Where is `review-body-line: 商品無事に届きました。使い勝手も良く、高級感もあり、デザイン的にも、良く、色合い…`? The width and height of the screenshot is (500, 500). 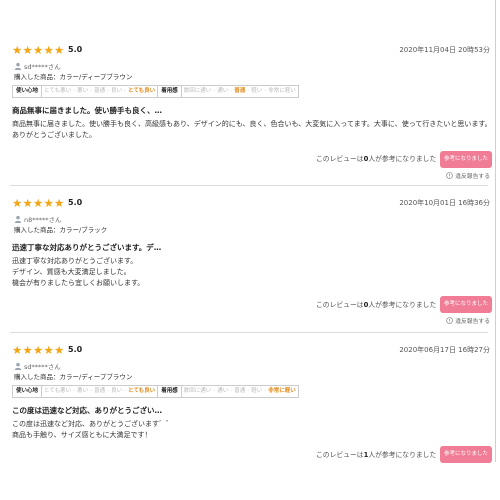
review-body-line: 商品無事に届きました。使い勝手も良く、高級感もあり、デザイン的にも、良く、色合い… is located at coordinates (252, 124).